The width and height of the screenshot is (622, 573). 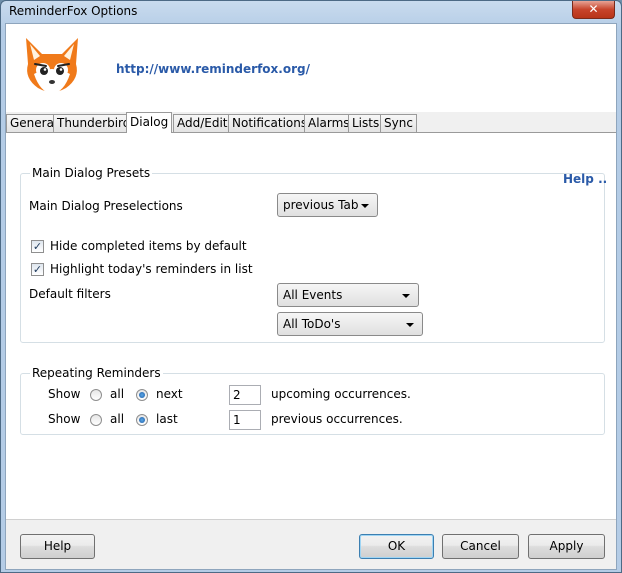 I want to click on upcoming-suffix-label: upcoming occurrences., so click(x=341, y=394).